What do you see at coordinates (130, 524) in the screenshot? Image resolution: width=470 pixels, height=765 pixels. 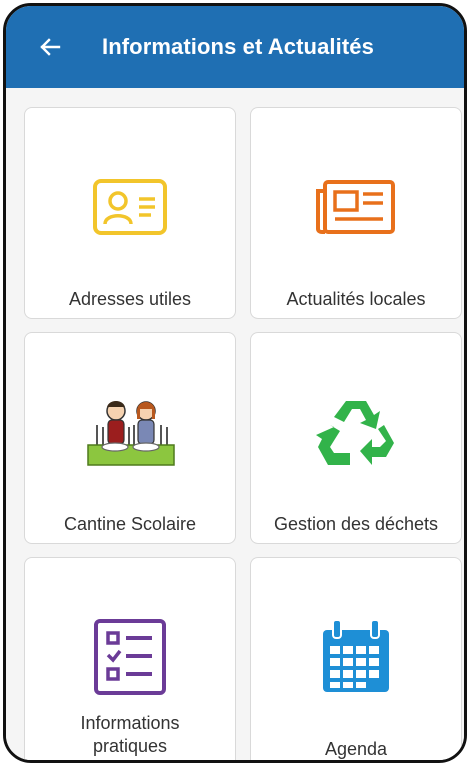 I see `tile-label: Cantine Scolaire` at bounding box center [130, 524].